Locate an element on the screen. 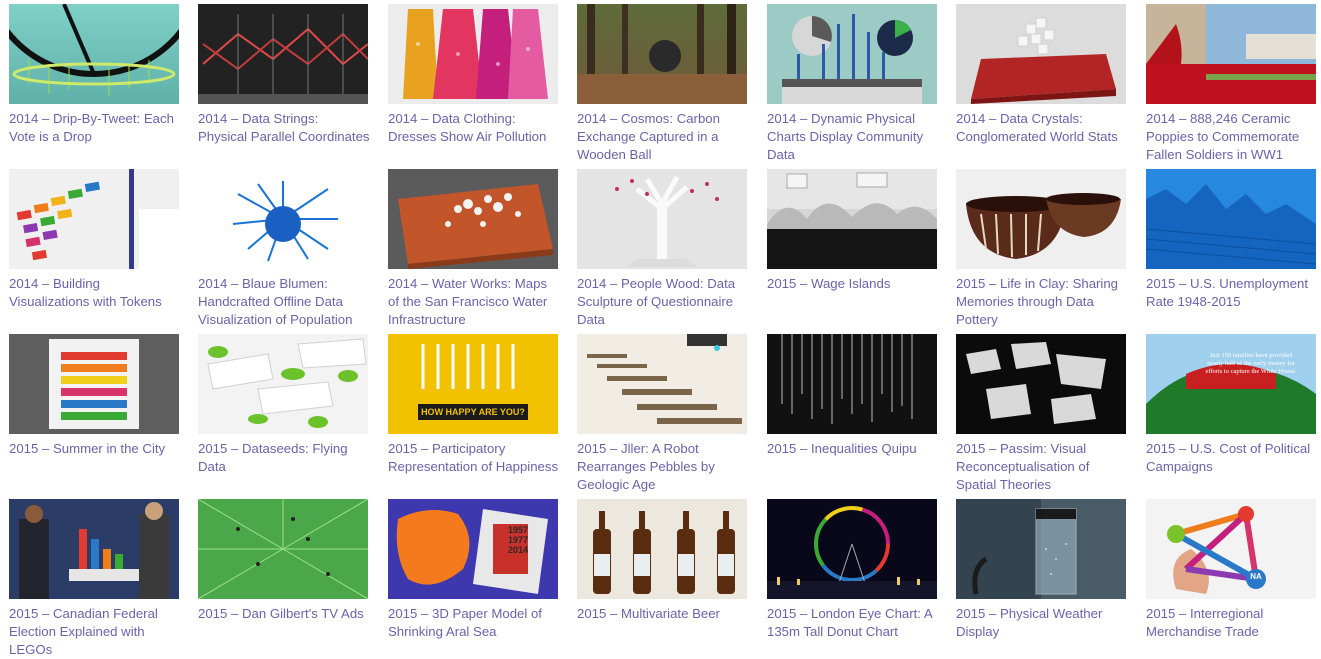 The height and width of the screenshot is (659, 1321). item-caption: 2015 – Interregional Merchandise Trade is located at coordinates (1205, 622).